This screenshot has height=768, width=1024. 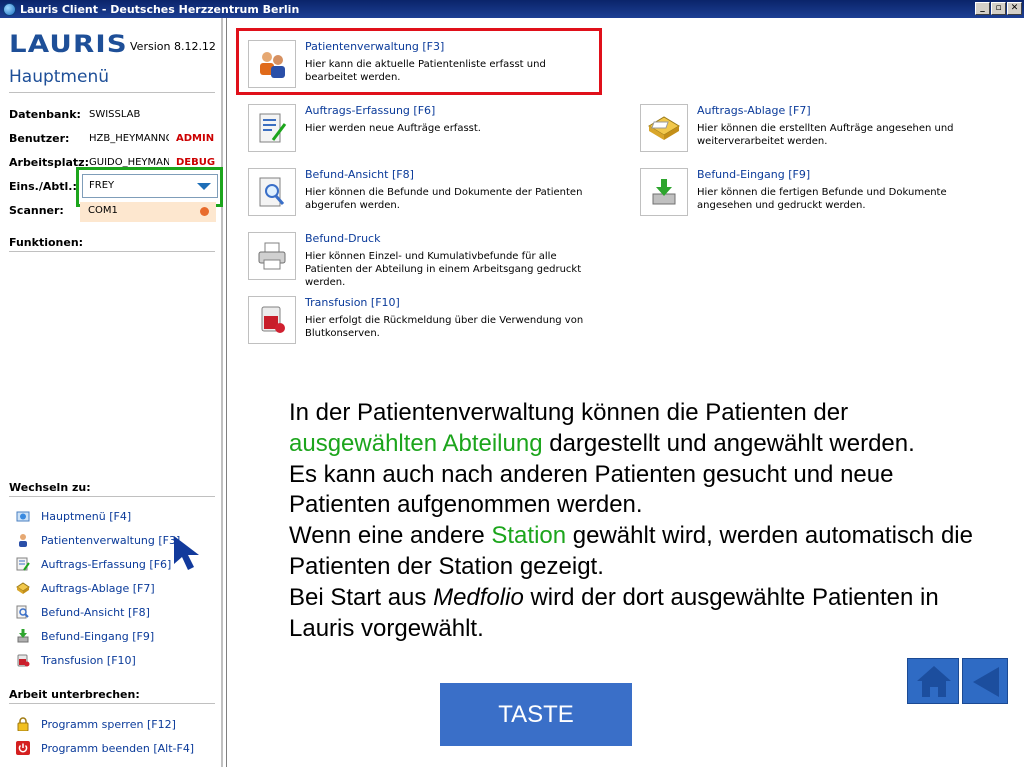 I want to click on highlight-patientenverwaltung, so click(x=419, y=61).